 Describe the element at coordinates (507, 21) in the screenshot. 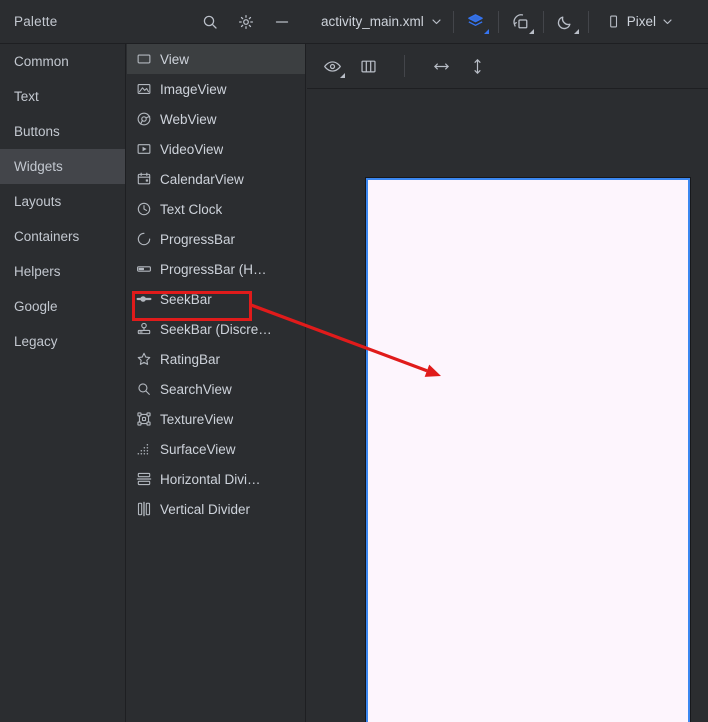

I see `editor-header: activity_main.xml Pixel` at that location.